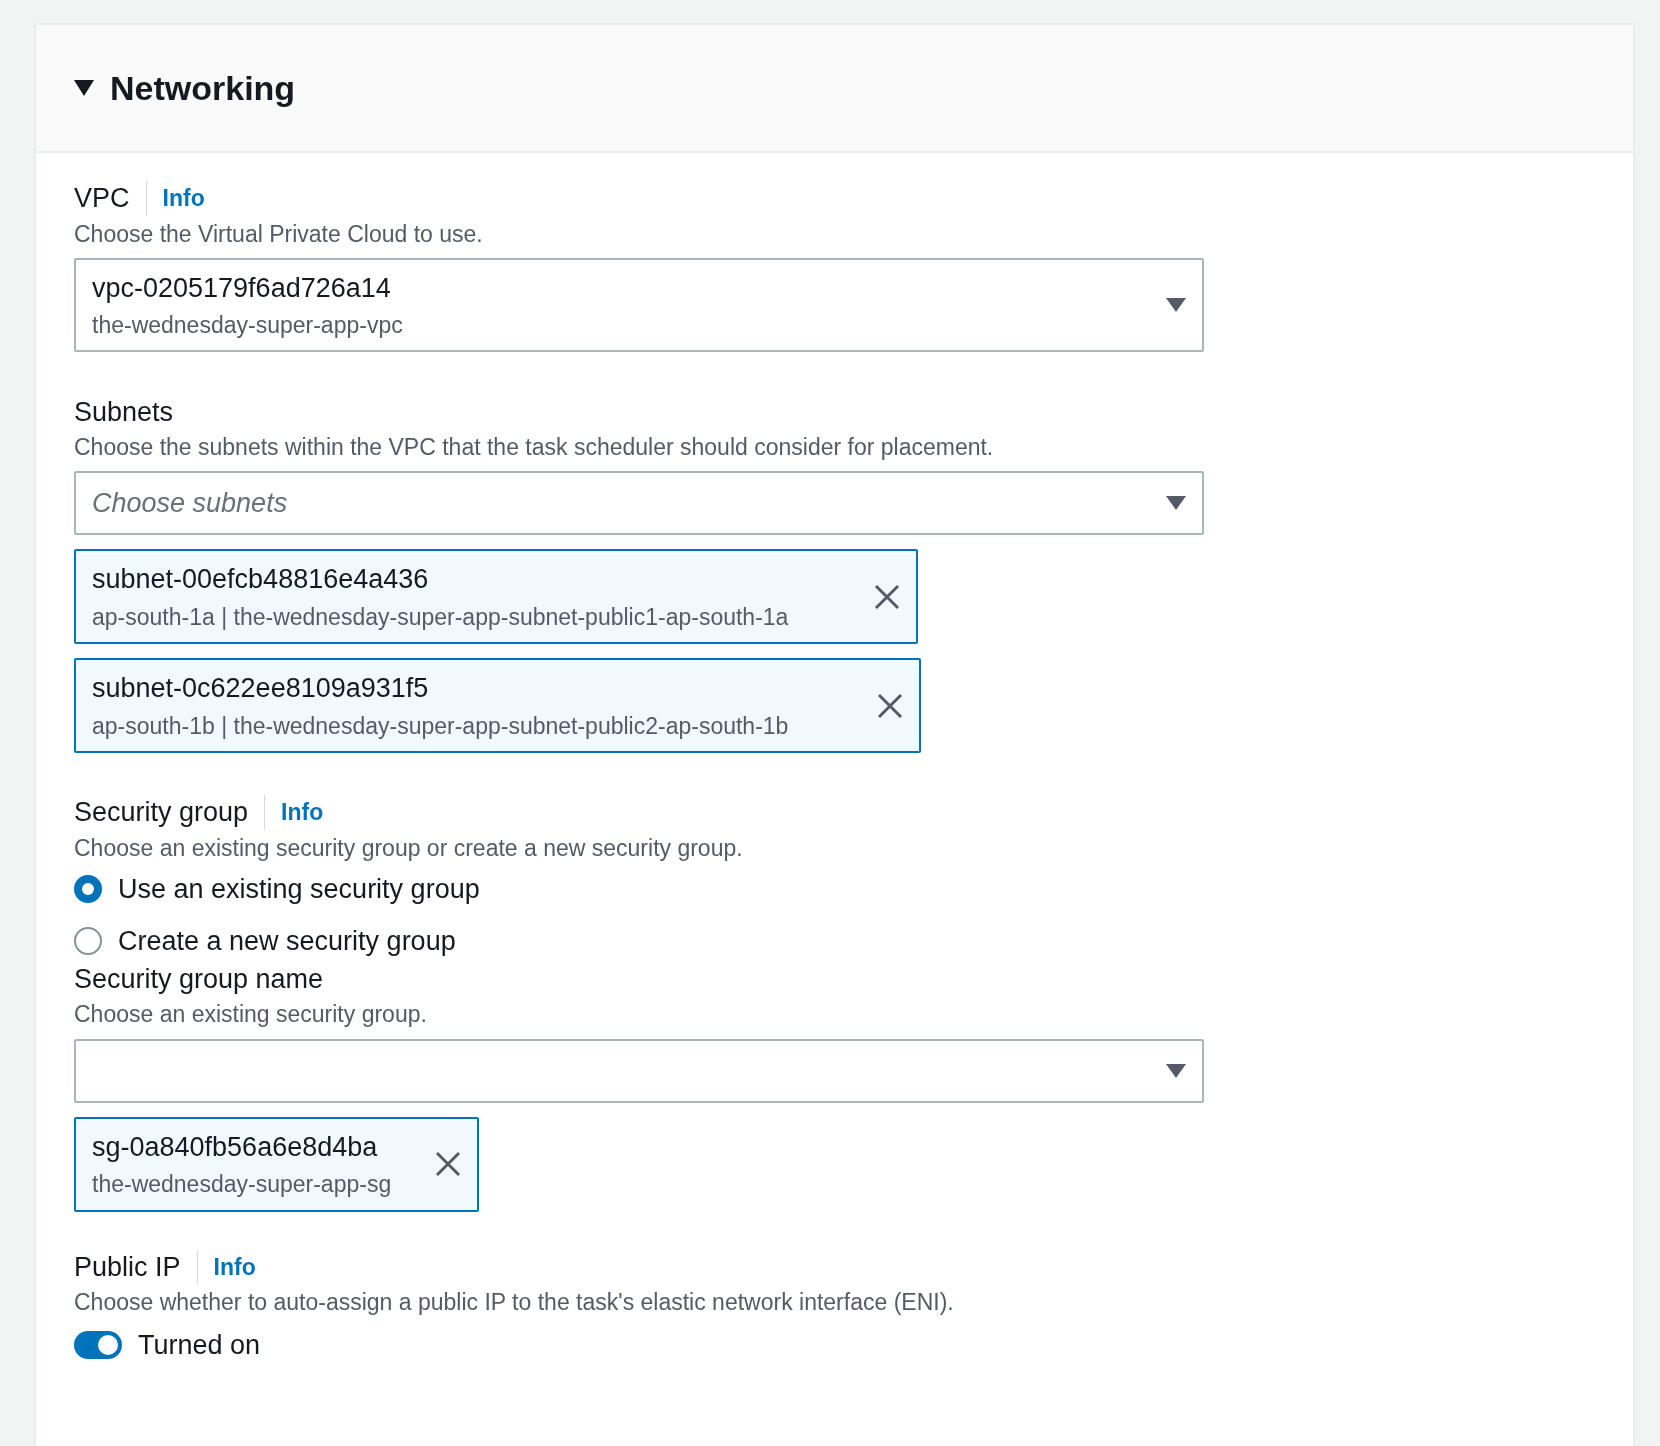 The image size is (1660, 1446). I want to click on select-field: vpc-0205179f6ad726a14 the-wednesday-super-app-vpc, so click(639, 305).